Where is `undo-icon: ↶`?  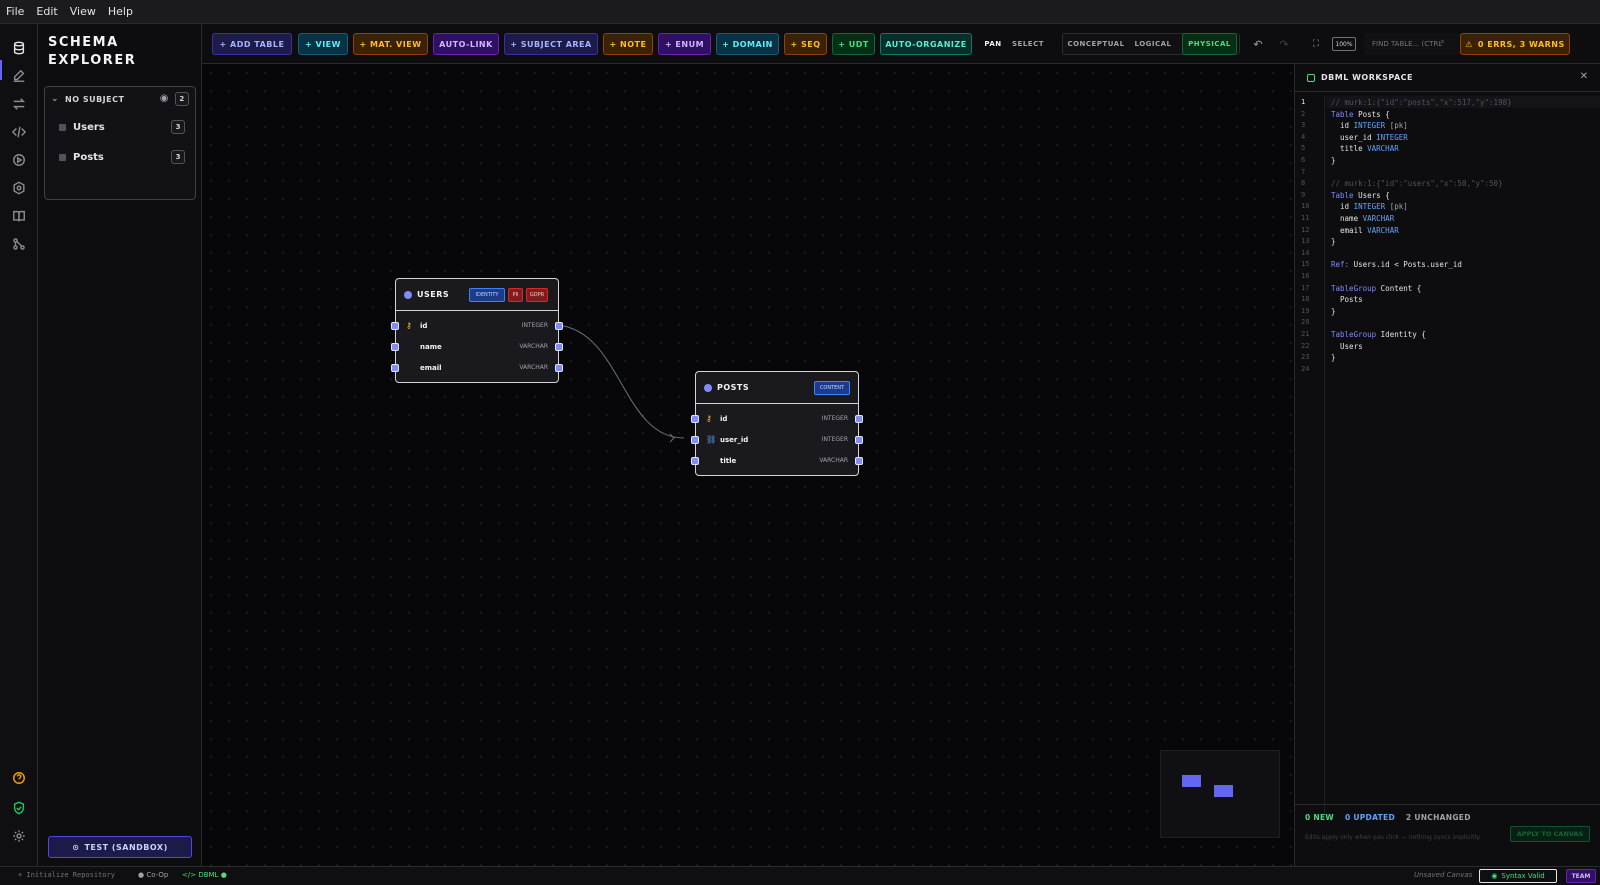 undo-icon: ↶ is located at coordinates (1258, 44).